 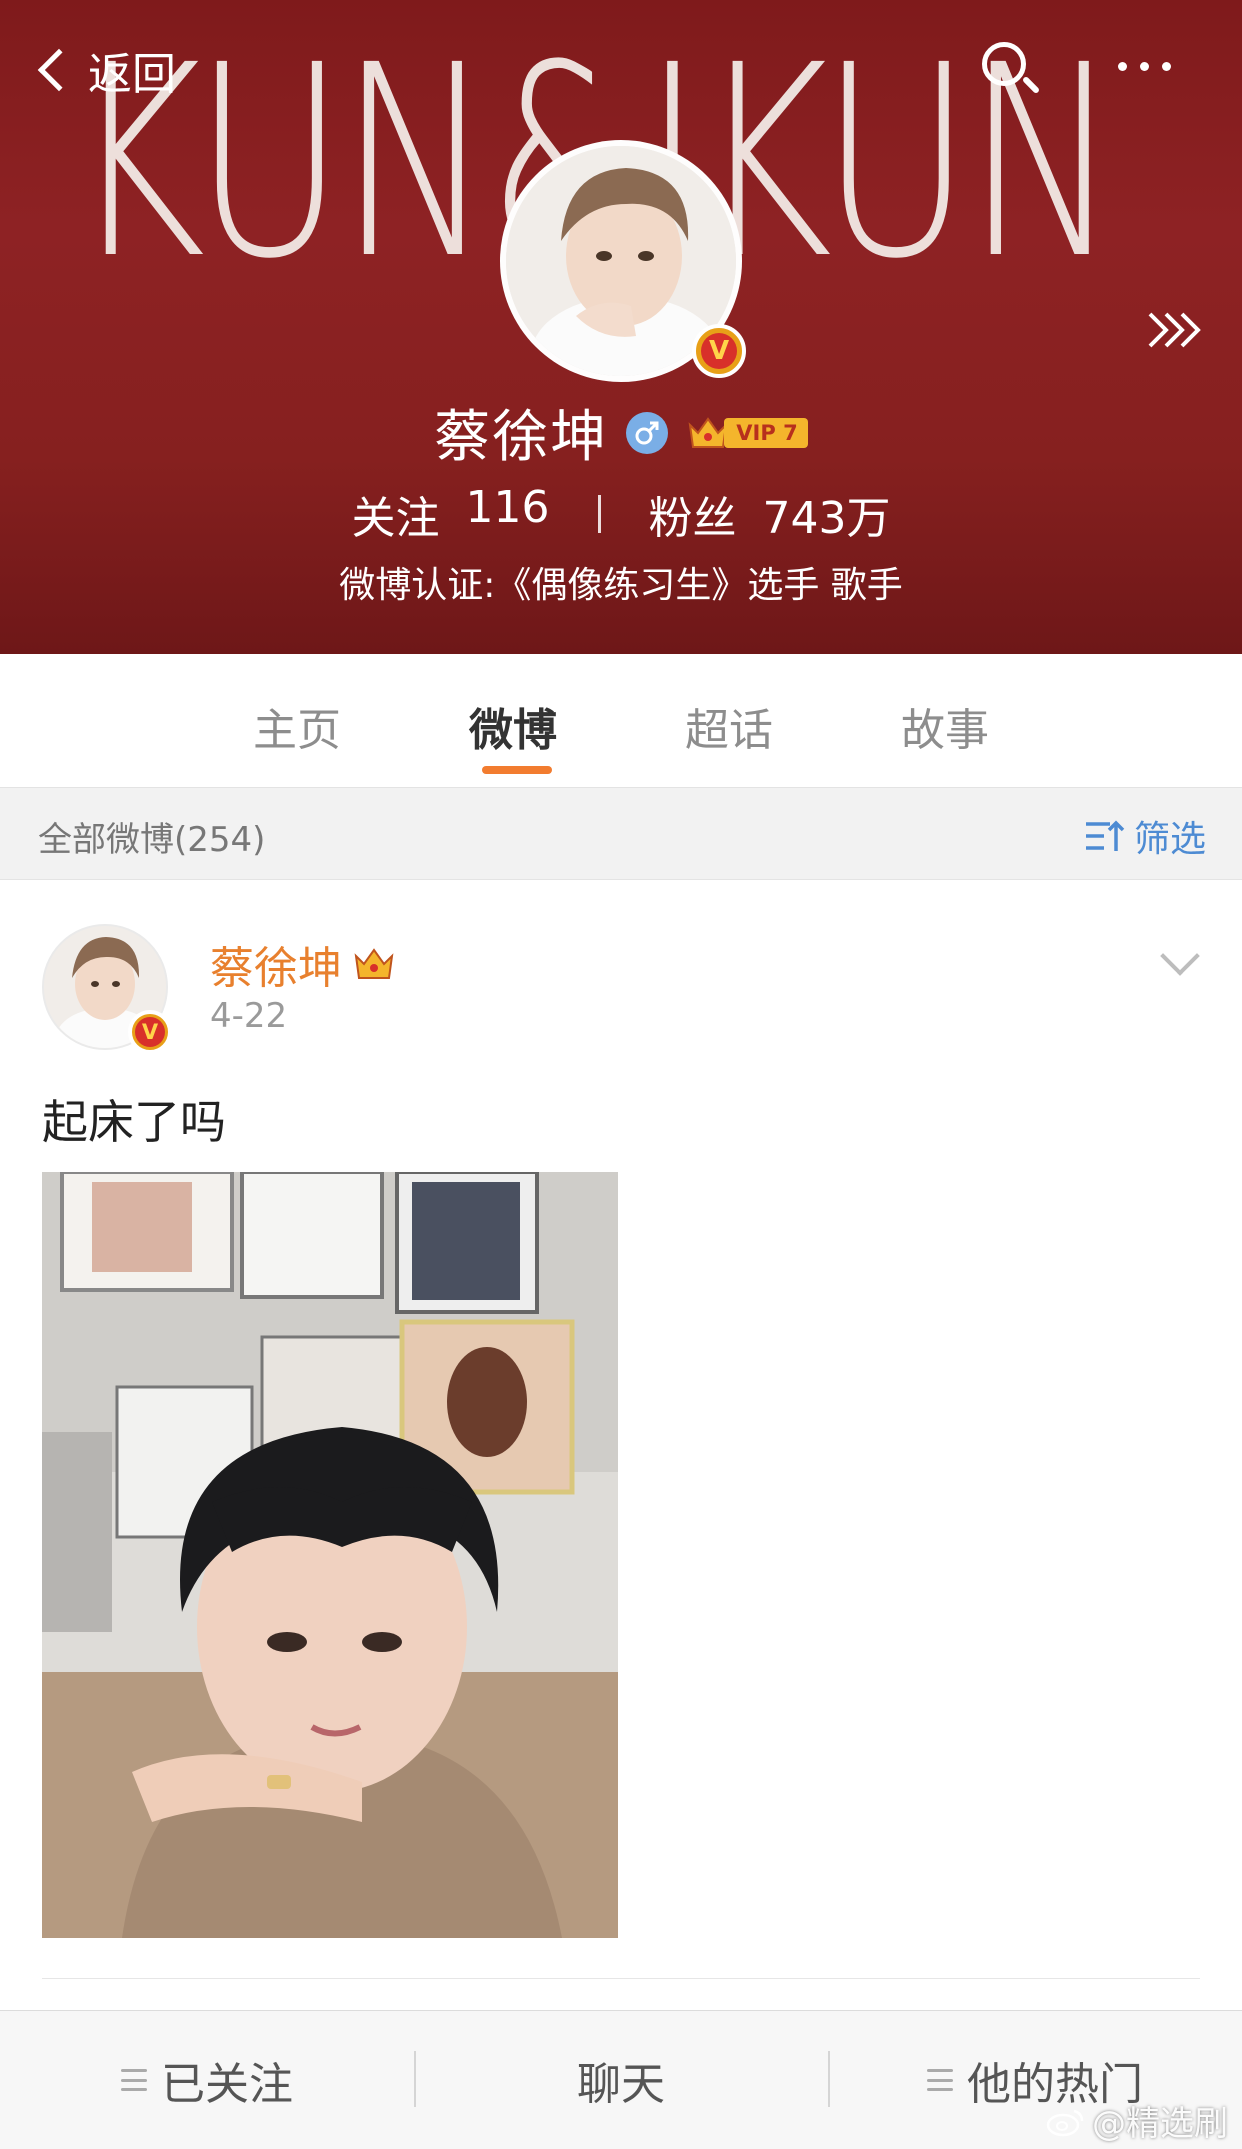 I want to click on more-button, so click(x=1144, y=66).